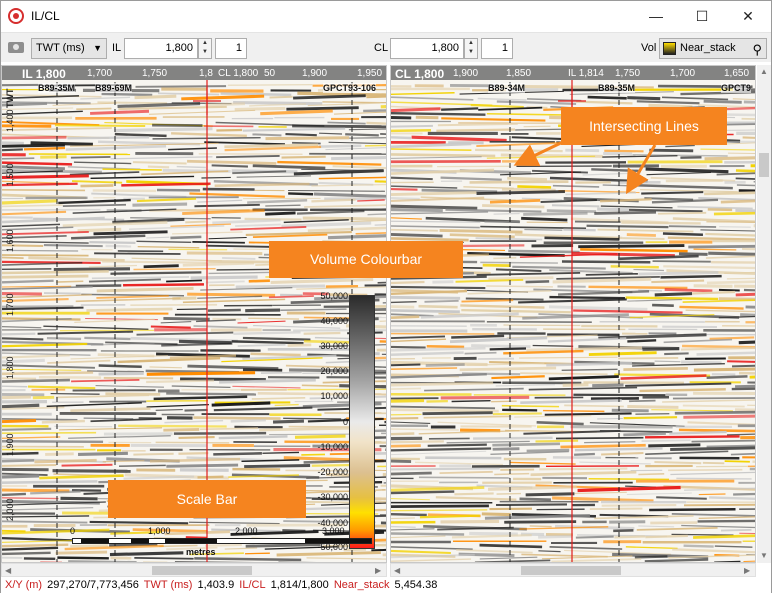 The height and width of the screenshot is (593, 772). I want to click on well-label: B89-34M, so click(507, 88).